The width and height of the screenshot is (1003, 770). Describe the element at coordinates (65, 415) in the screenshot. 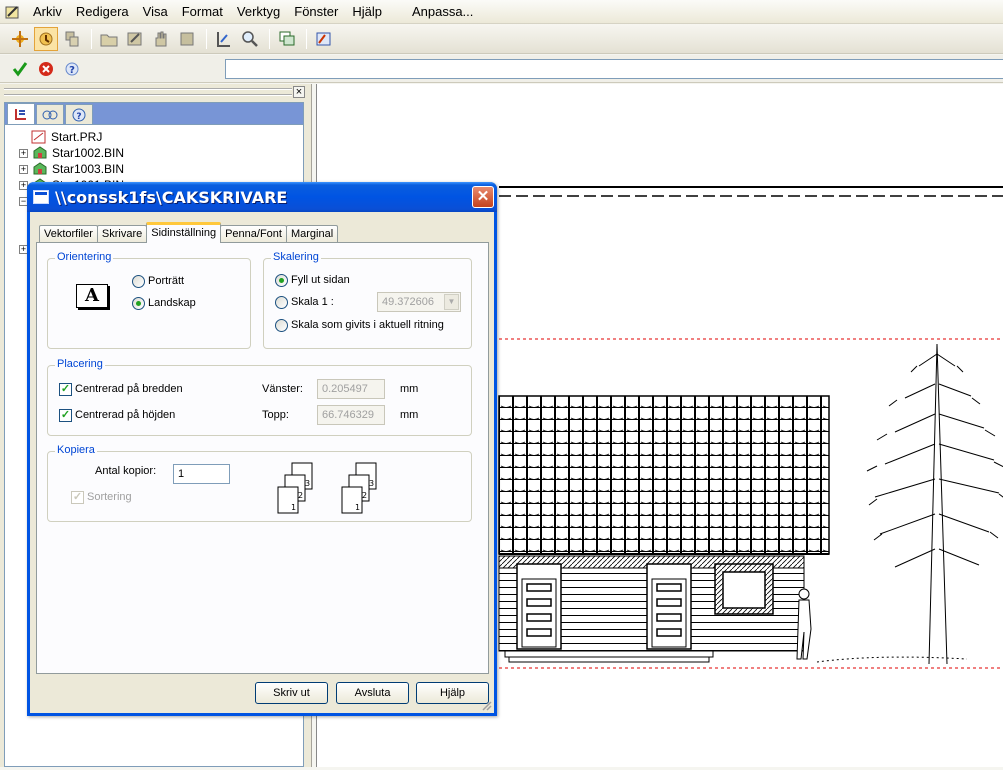

I see `center-height-checkbox: ✓` at that location.